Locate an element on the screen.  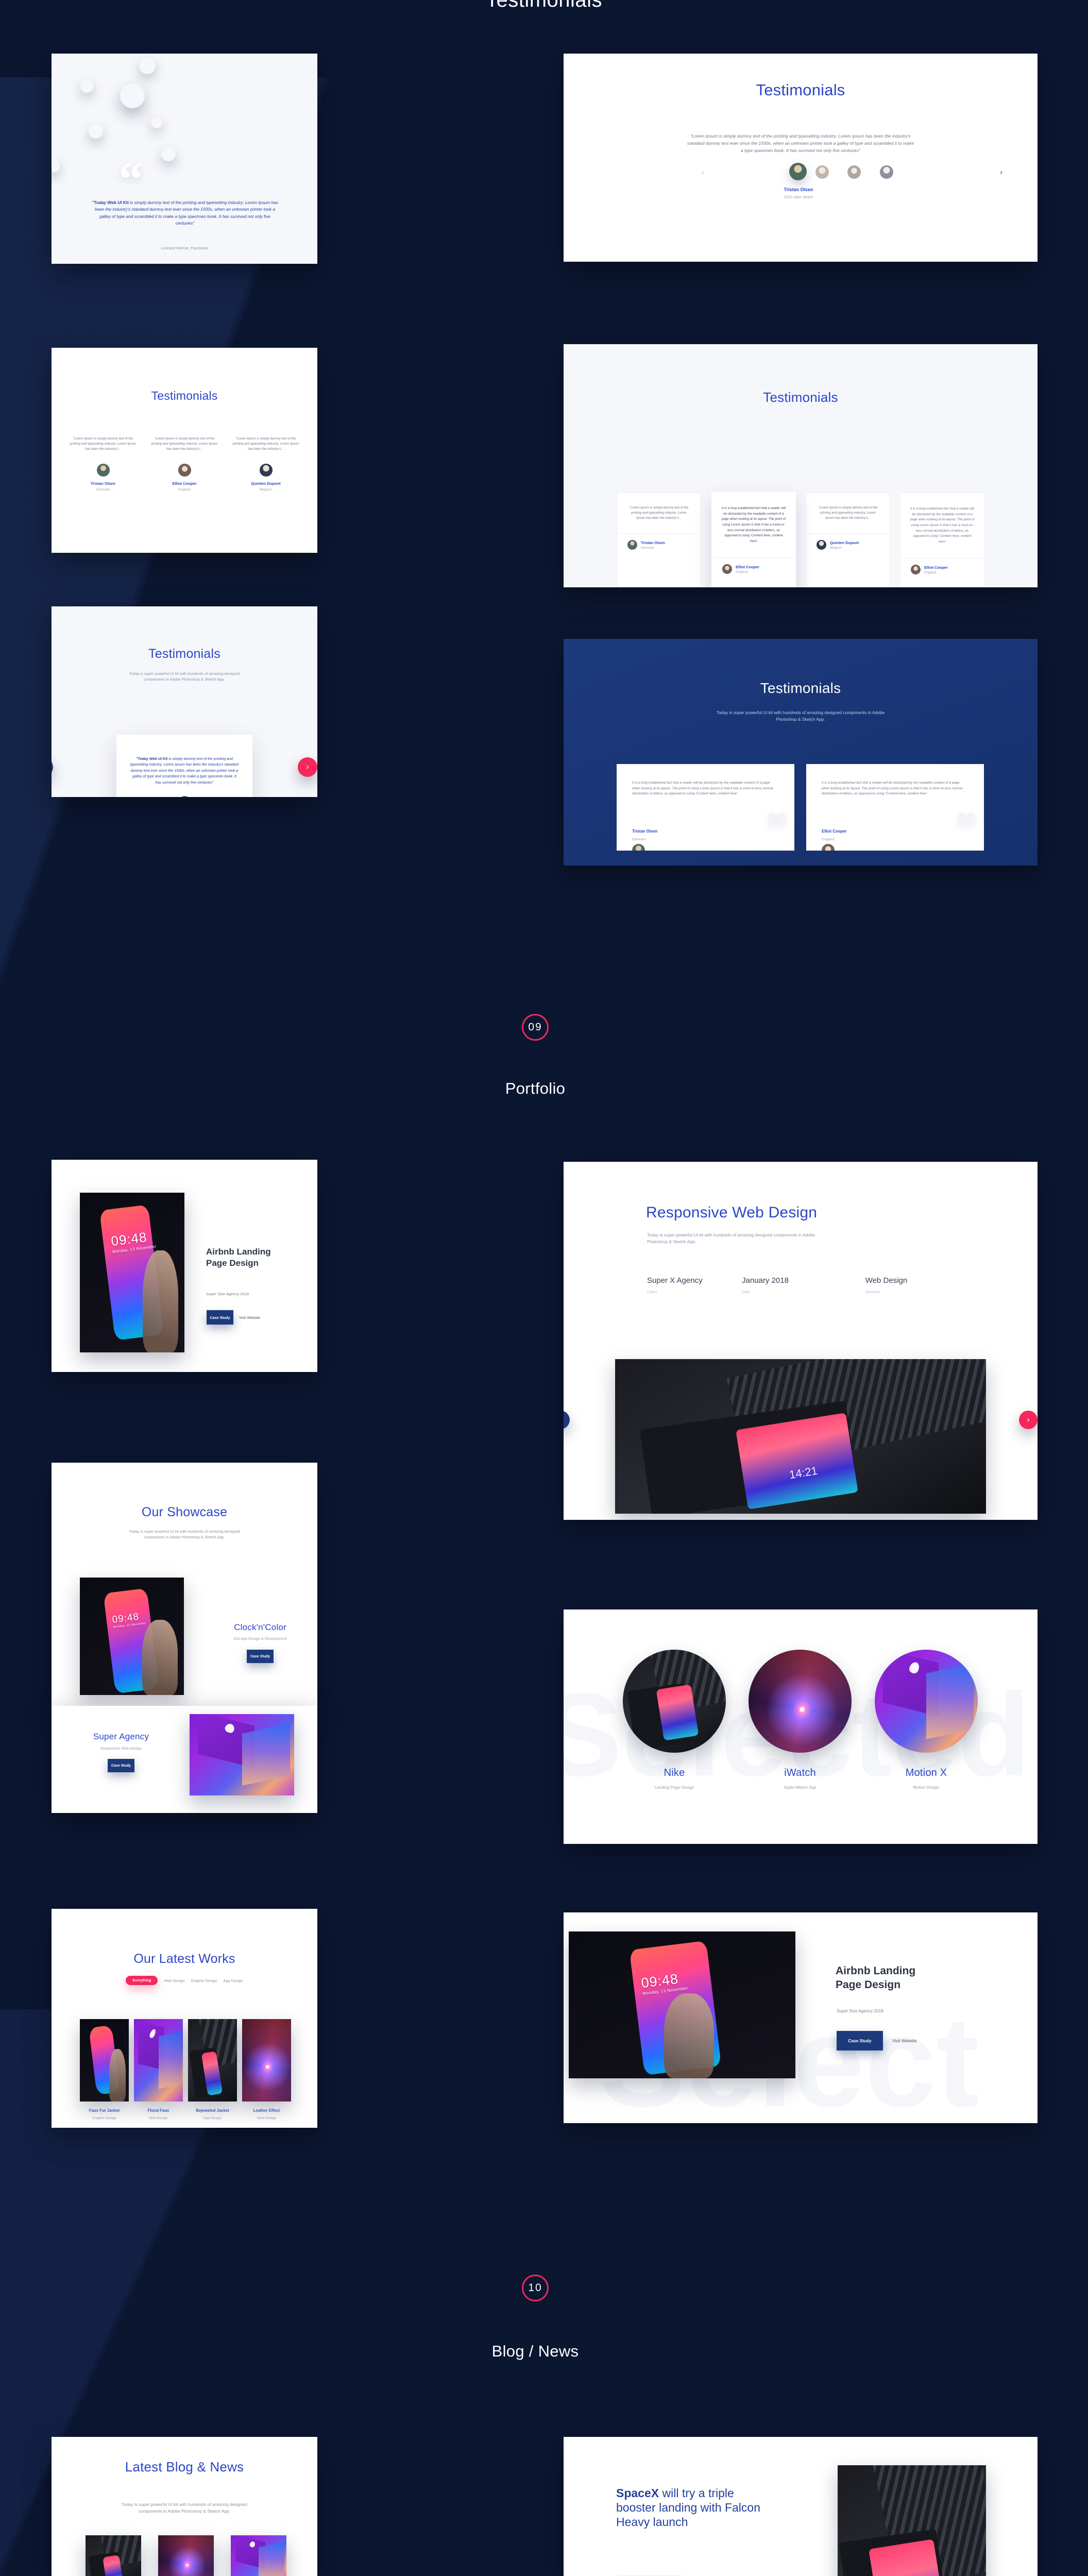
meta-label: Date is located at coordinates (746, 1292).